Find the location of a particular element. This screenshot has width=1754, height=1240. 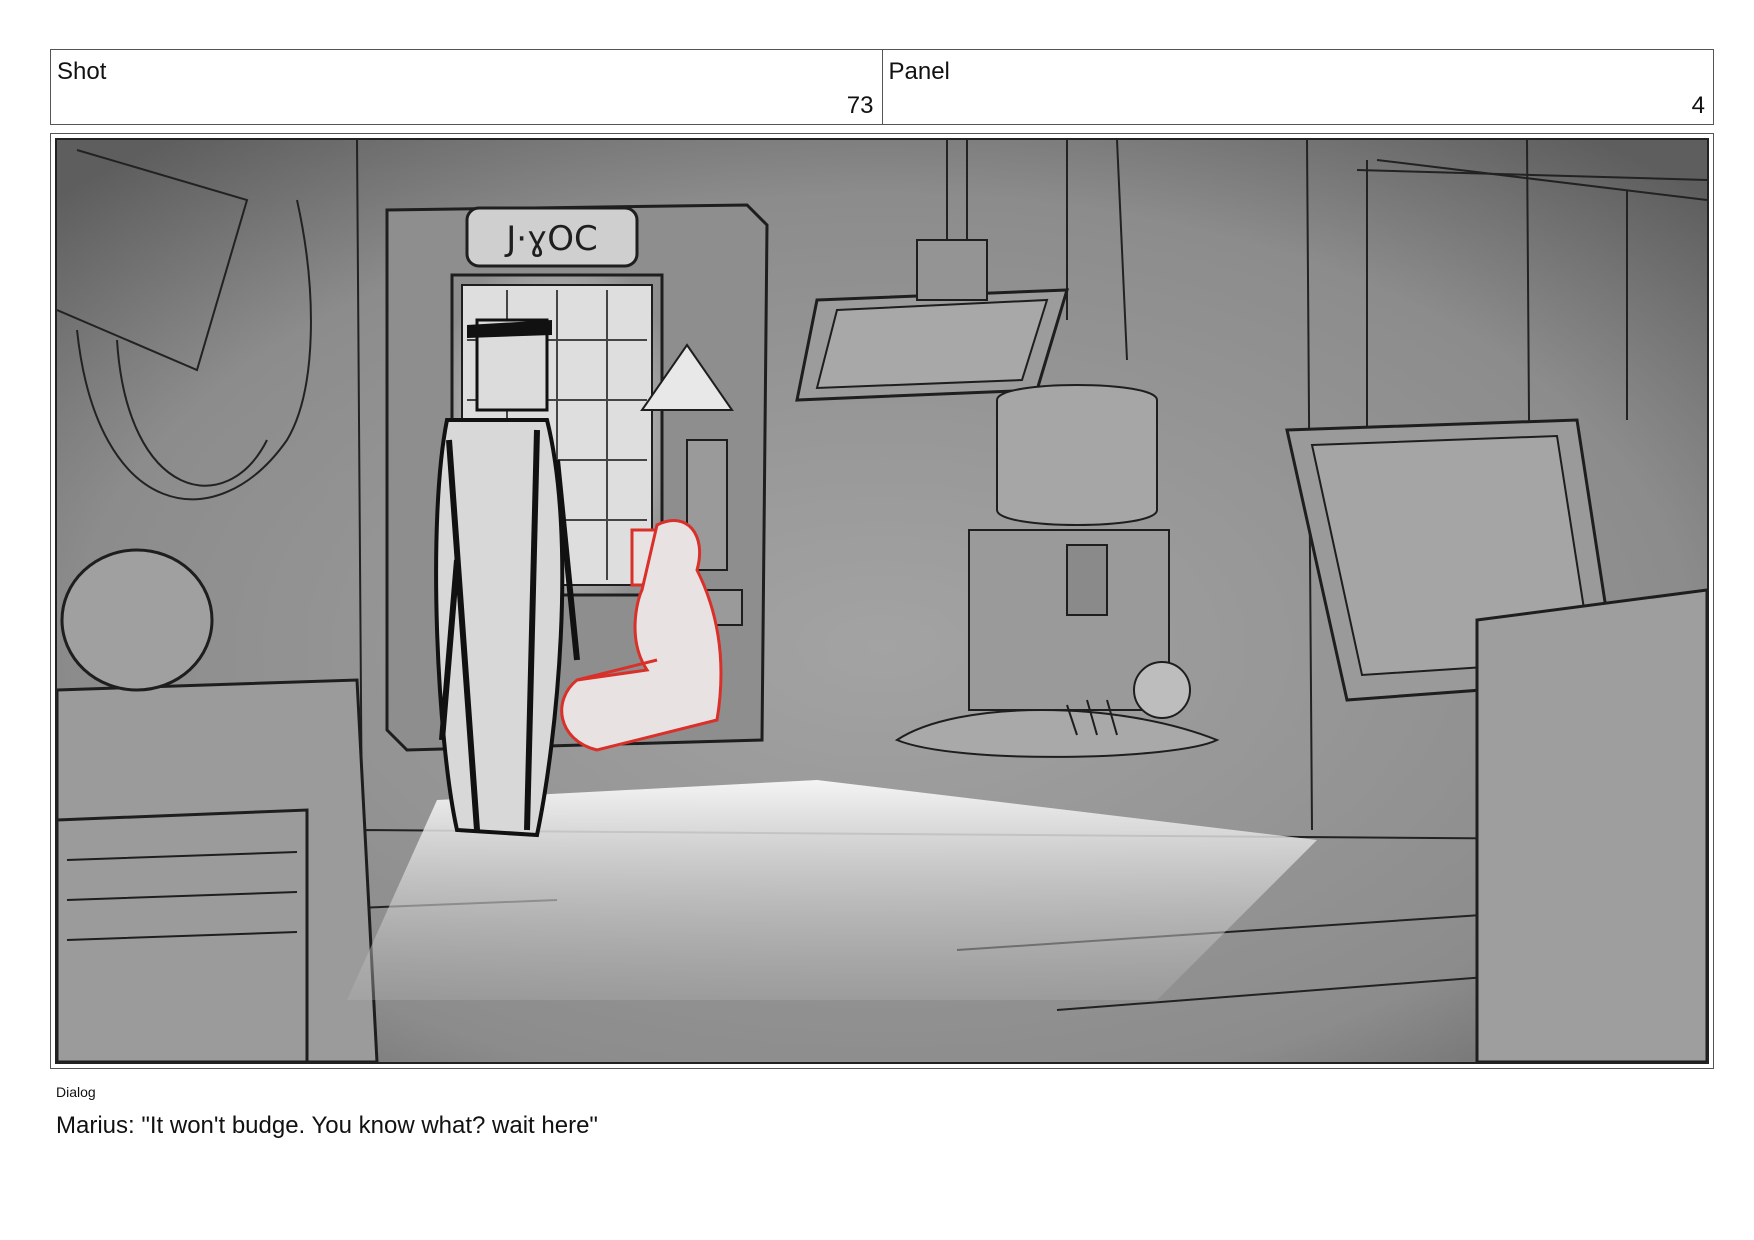

panel-cell: Panel 4 is located at coordinates (1297, 87).